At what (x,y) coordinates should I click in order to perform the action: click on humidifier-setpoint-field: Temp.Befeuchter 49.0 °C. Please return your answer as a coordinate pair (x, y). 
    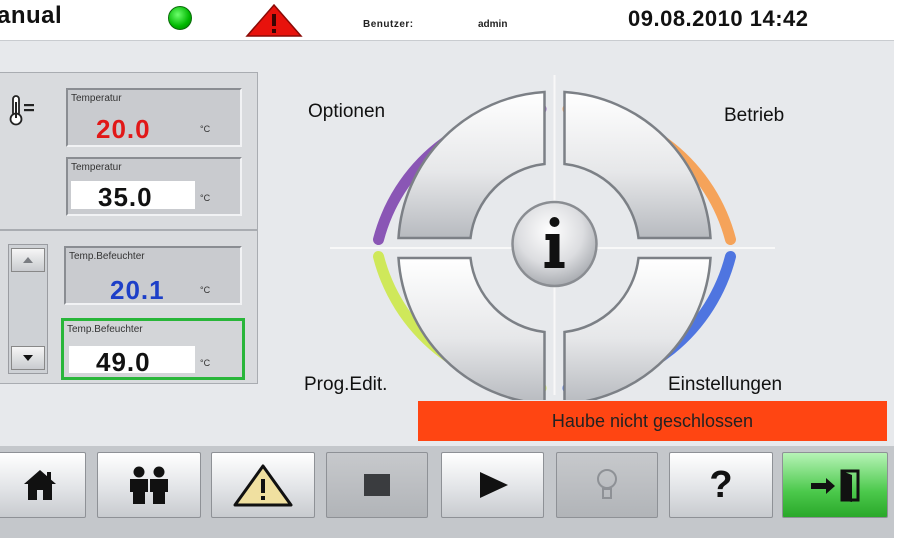
    Looking at the image, I should click on (153, 349).